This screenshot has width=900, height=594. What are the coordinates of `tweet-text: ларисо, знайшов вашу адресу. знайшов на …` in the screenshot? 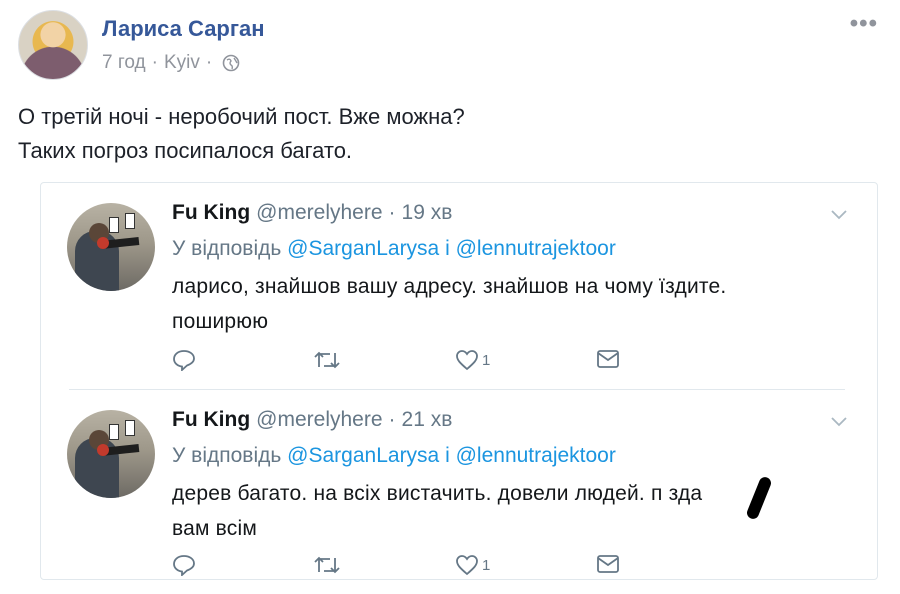 It's located at (449, 304).